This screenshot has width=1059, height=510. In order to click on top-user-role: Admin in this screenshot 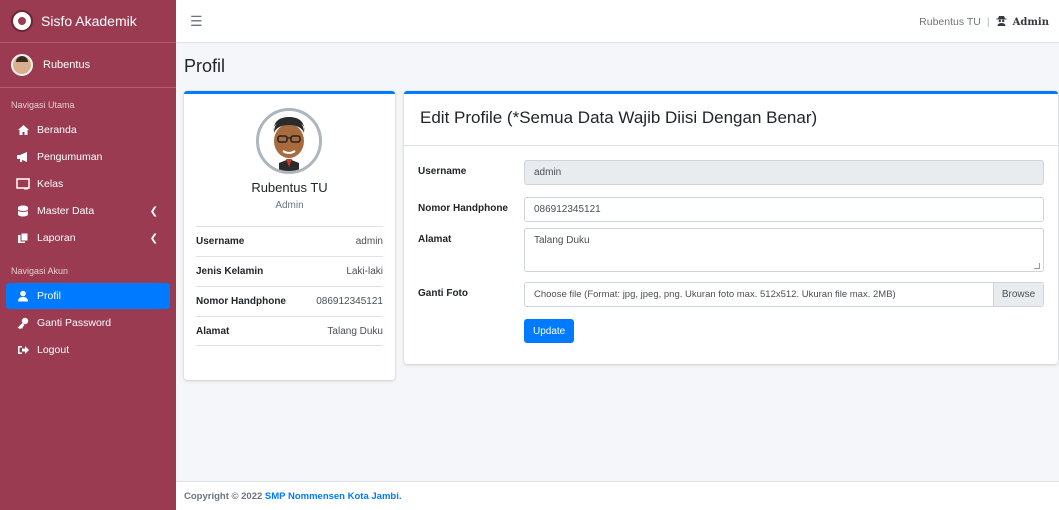, I will do `click(1030, 22)`.